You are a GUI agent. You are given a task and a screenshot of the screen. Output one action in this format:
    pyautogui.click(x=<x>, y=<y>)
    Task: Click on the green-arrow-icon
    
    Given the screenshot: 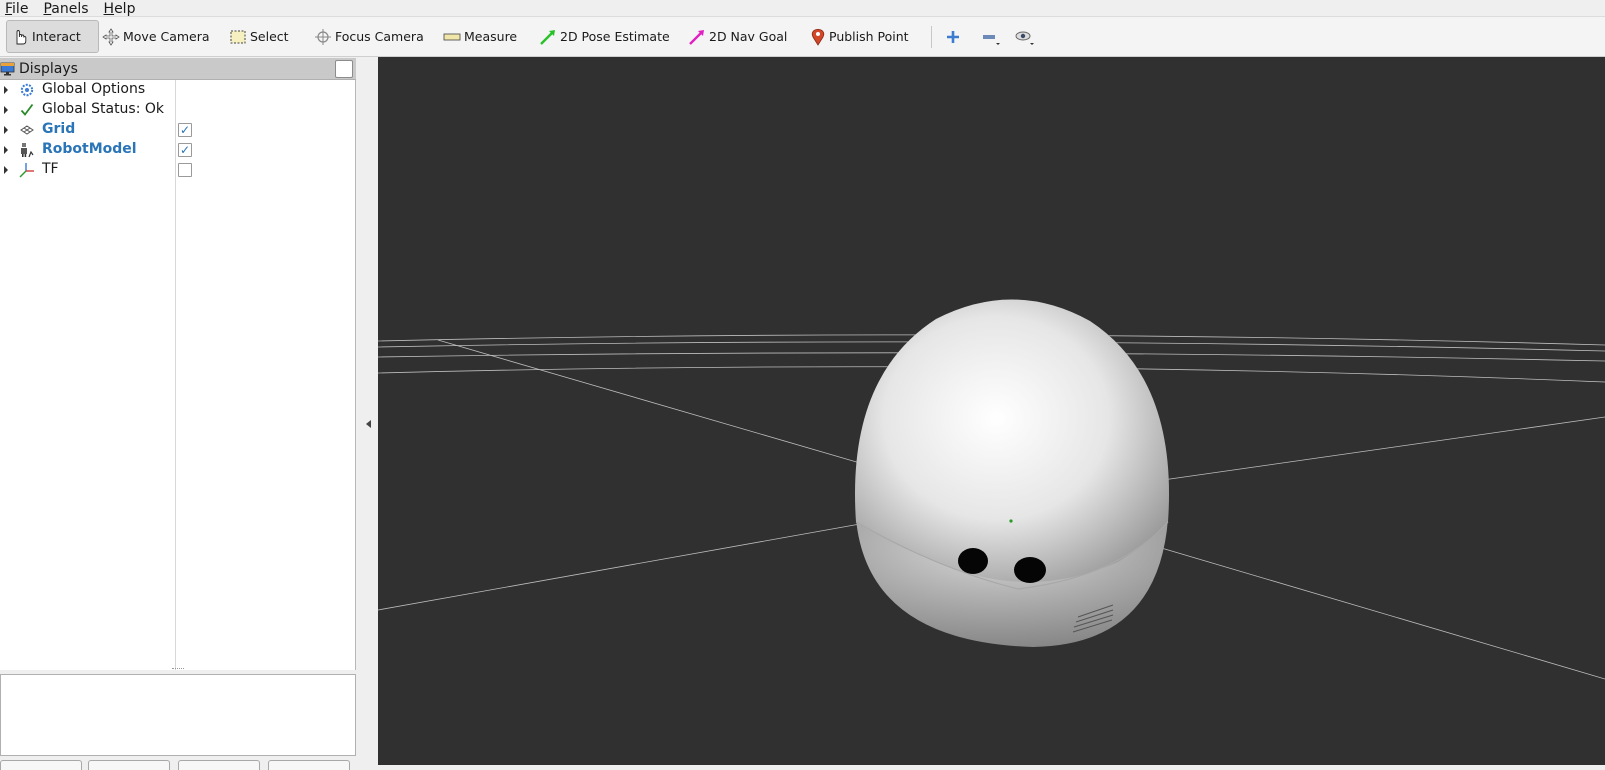 What is the action you would take?
    pyautogui.click(x=547, y=37)
    